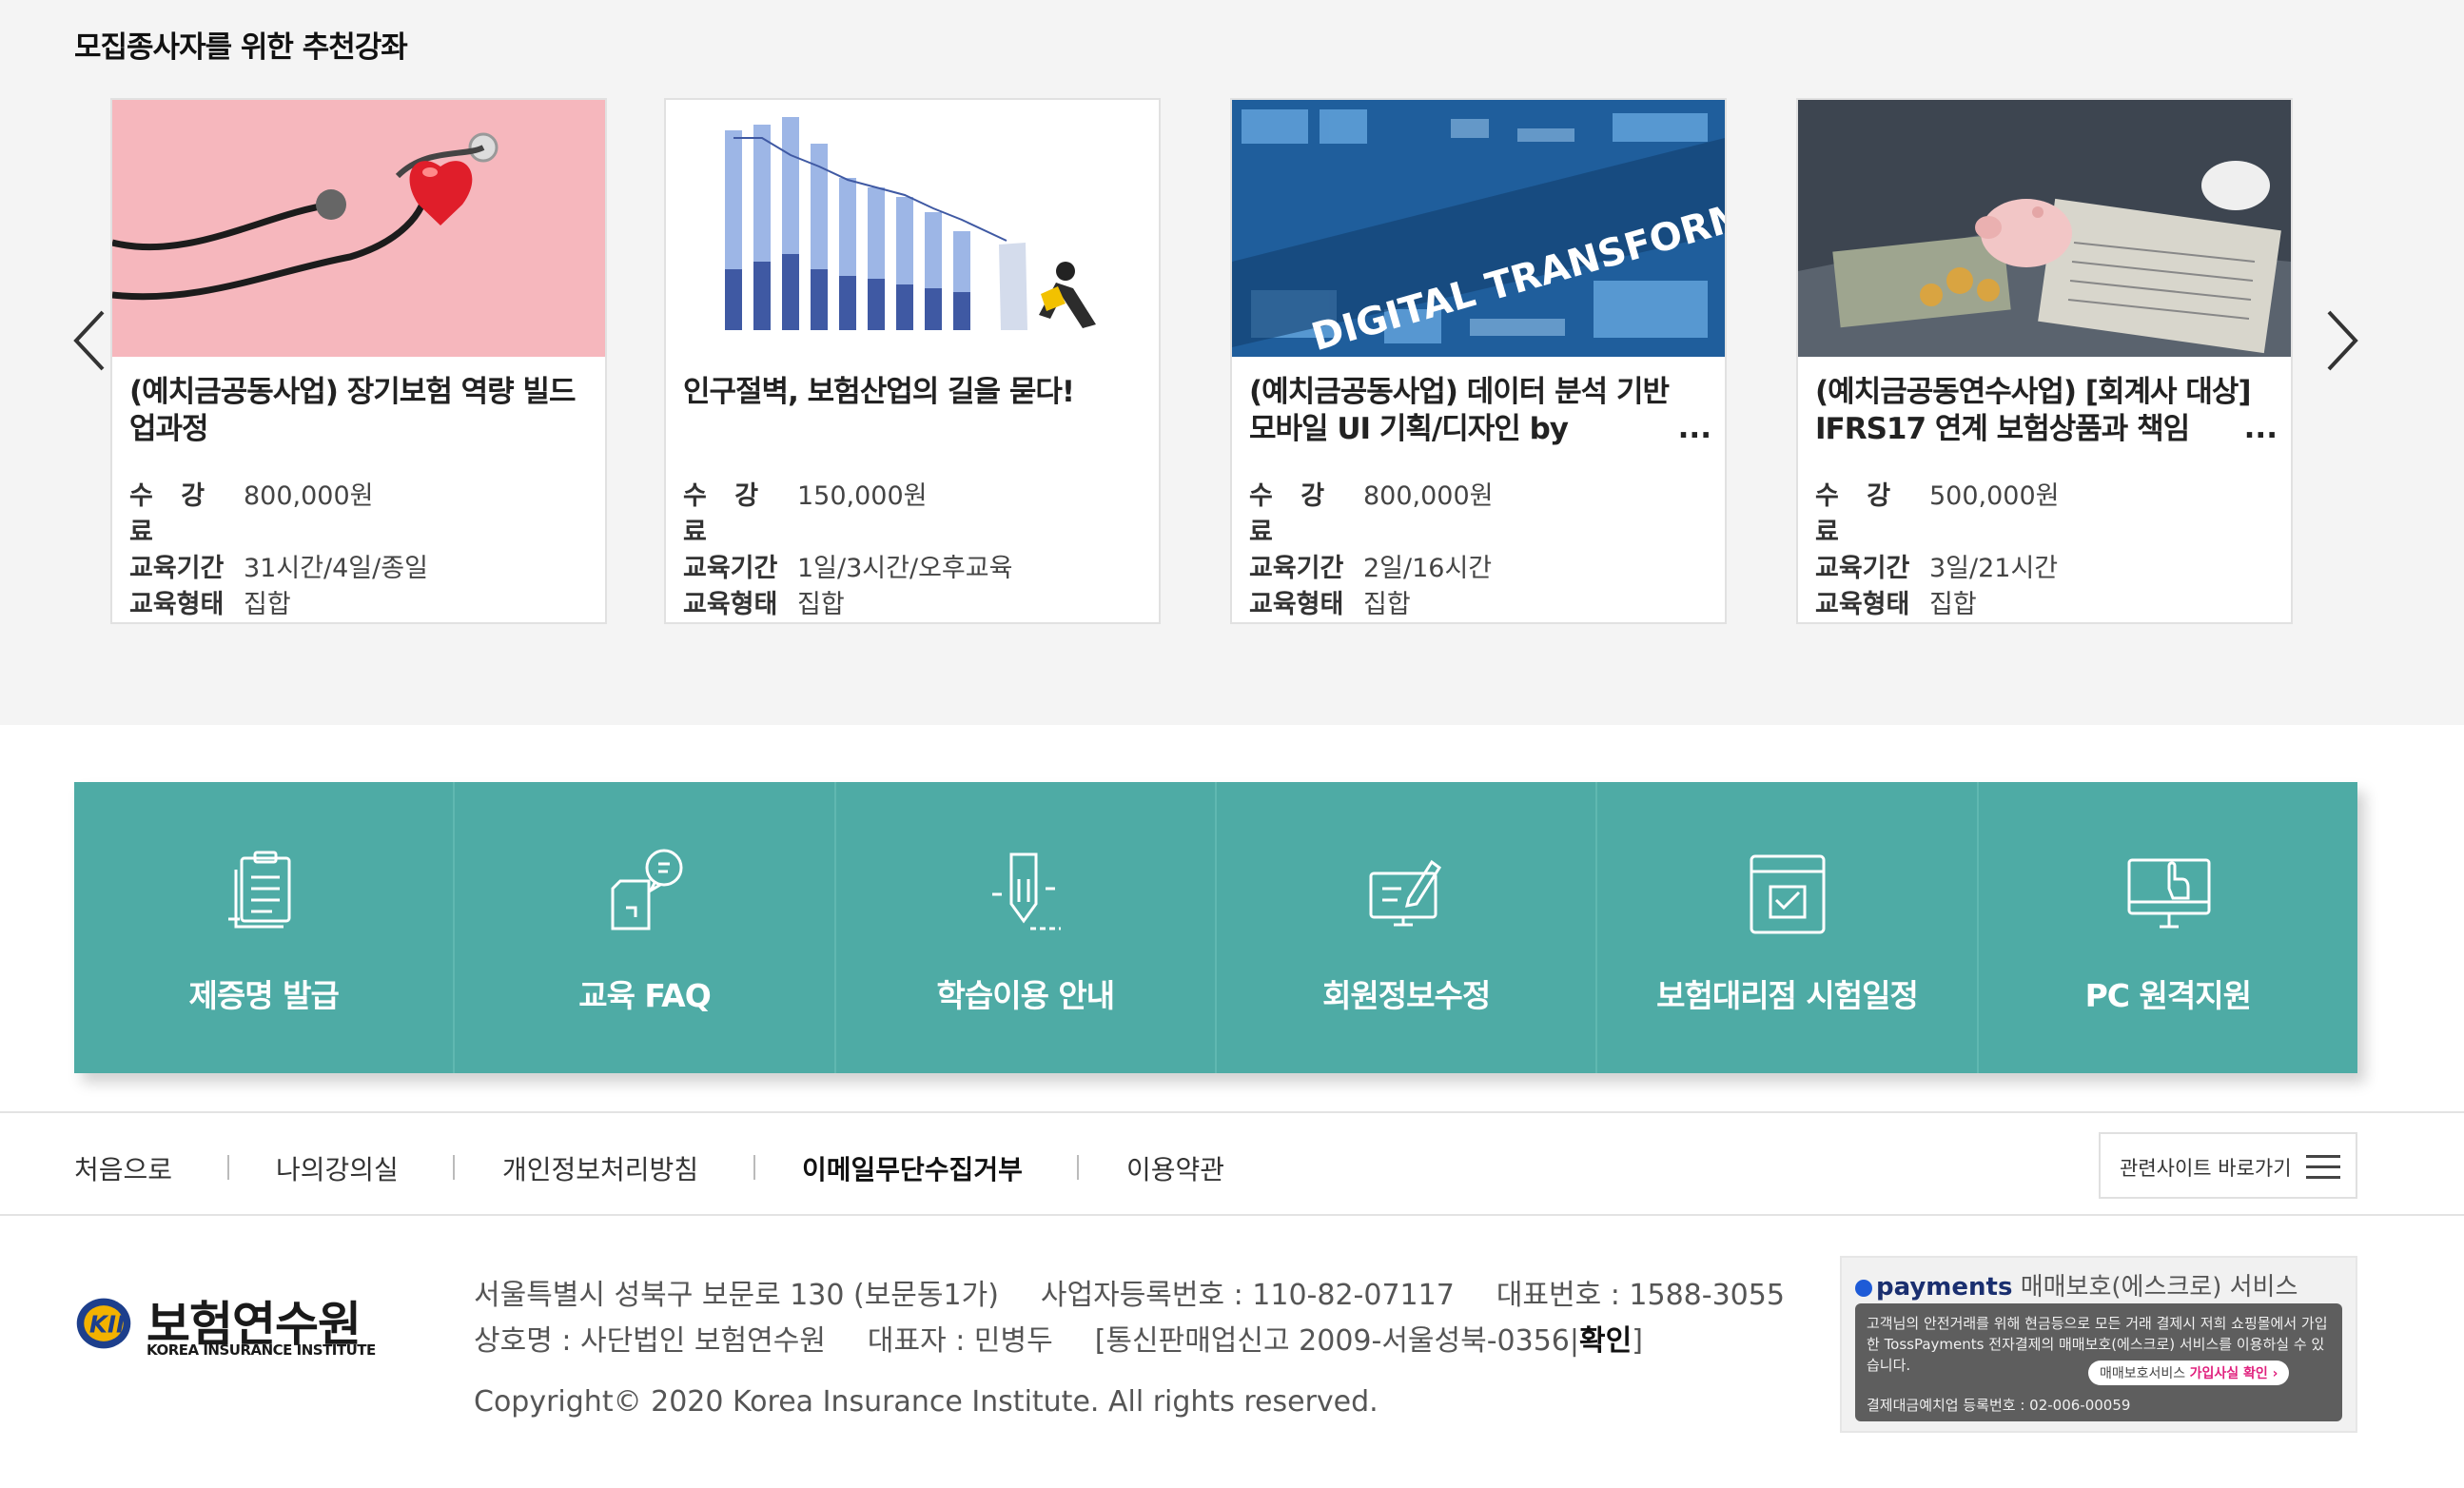 This screenshot has width=2464, height=1488. Describe the element at coordinates (2206, 1168) in the screenshot. I see `related-sites-label: 관련사이트 바로가기` at that location.